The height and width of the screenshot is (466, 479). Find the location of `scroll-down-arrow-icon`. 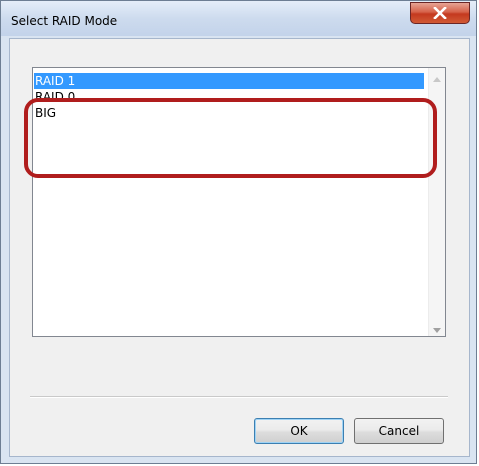

scroll-down-arrow-icon is located at coordinates (437, 327).